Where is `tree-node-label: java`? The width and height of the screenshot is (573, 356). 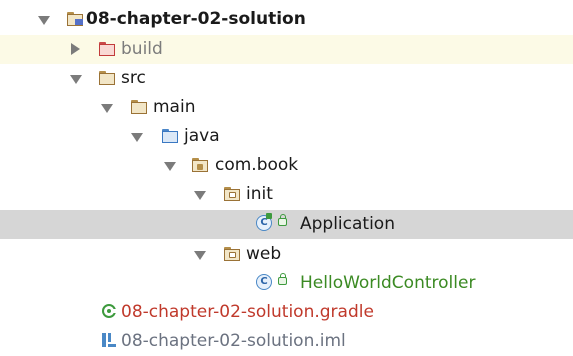
tree-node-label: java is located at coordinates (202, 136).